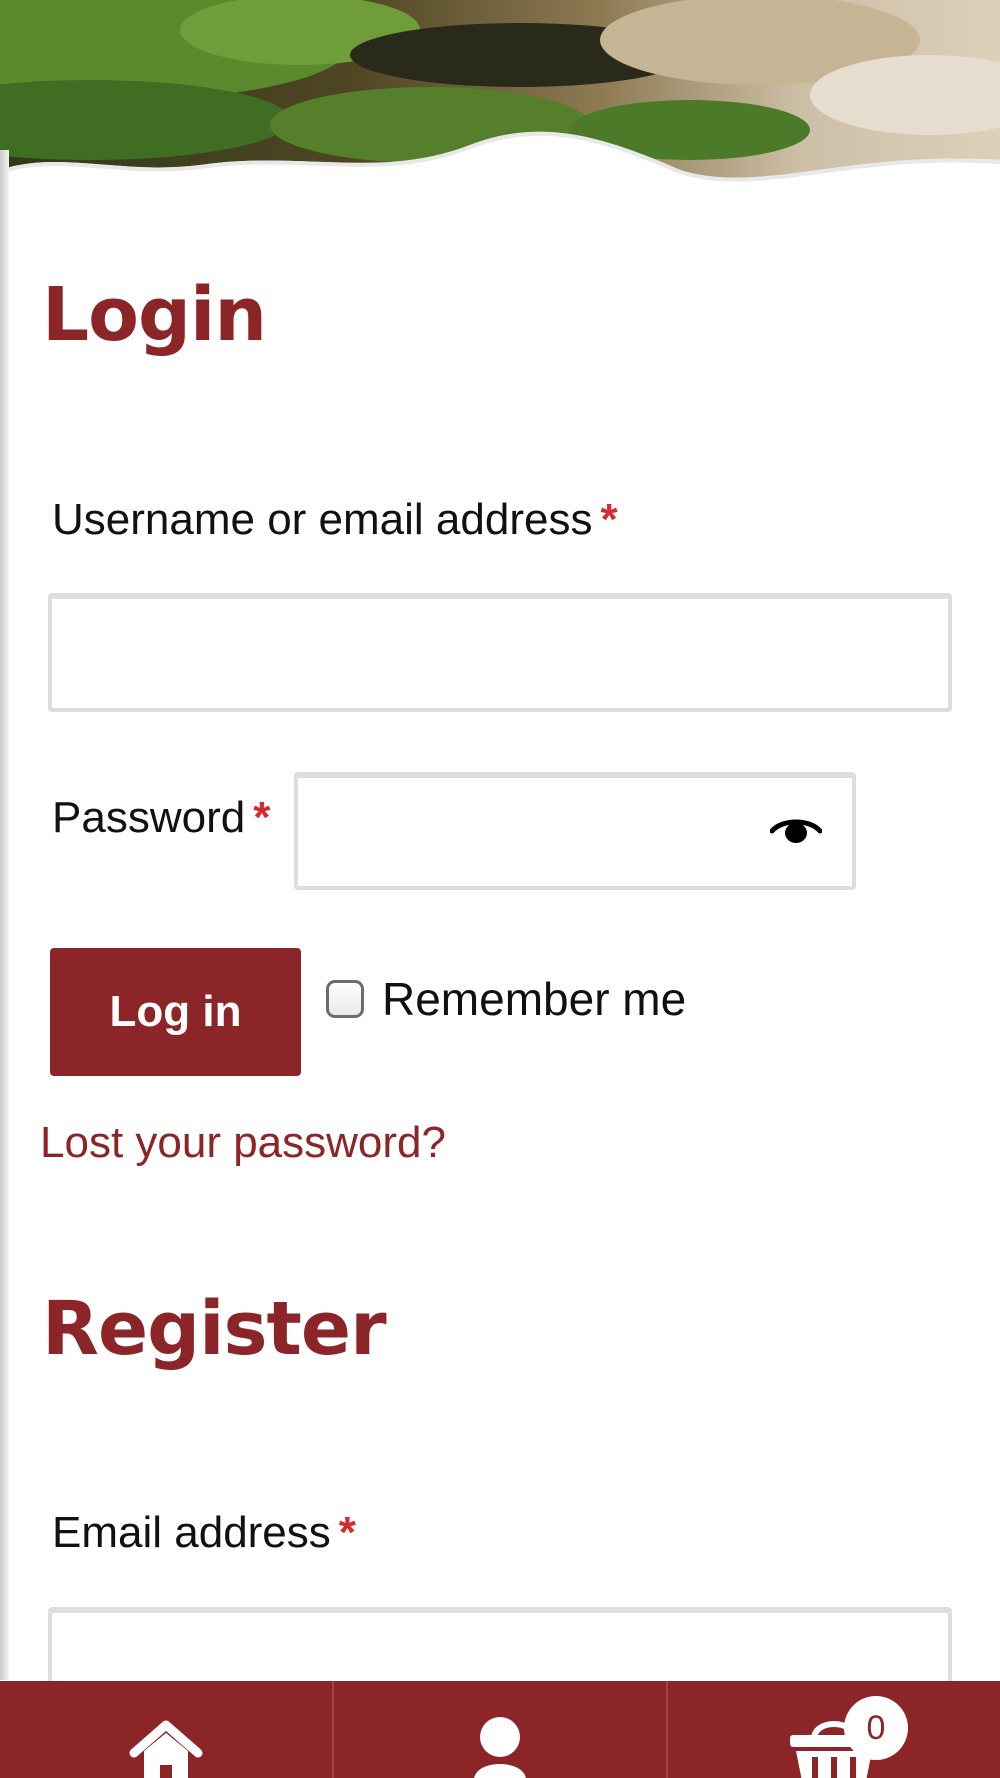  I want to click on username-field, so click(500, 652).